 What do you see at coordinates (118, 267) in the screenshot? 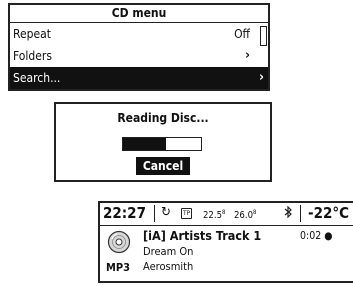
I see `format-label: MP3` at bounding box center [118, 267].